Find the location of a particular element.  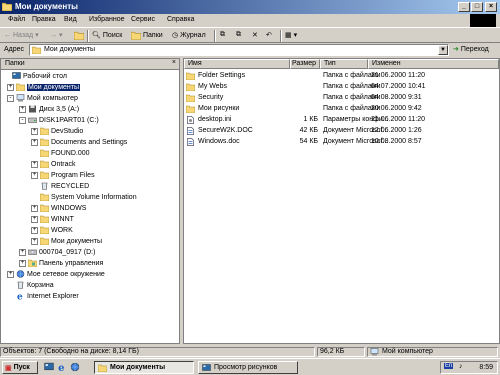

task-image-viewer: Просмотр рисунков is located at coordinates (248, 367).